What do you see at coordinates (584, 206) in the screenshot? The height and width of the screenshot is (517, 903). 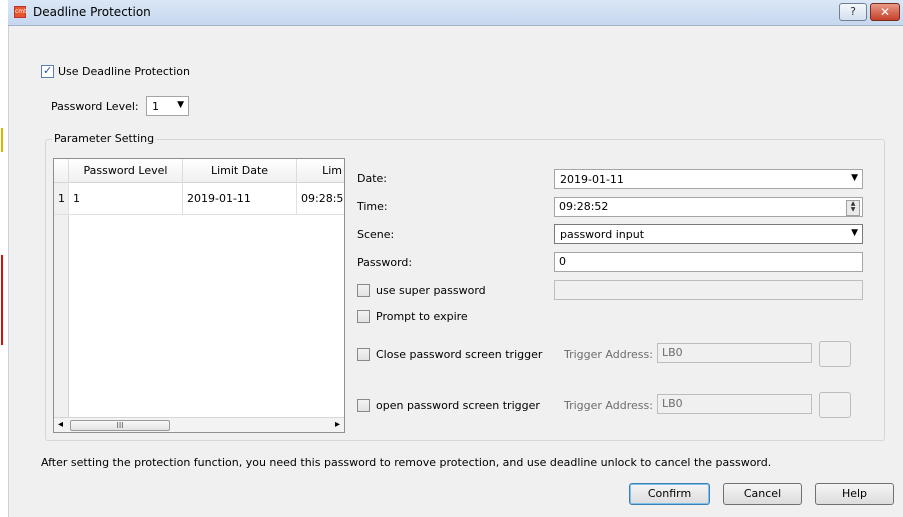 I see `time-value: 09:28:52` at bounding box center [584, 206].